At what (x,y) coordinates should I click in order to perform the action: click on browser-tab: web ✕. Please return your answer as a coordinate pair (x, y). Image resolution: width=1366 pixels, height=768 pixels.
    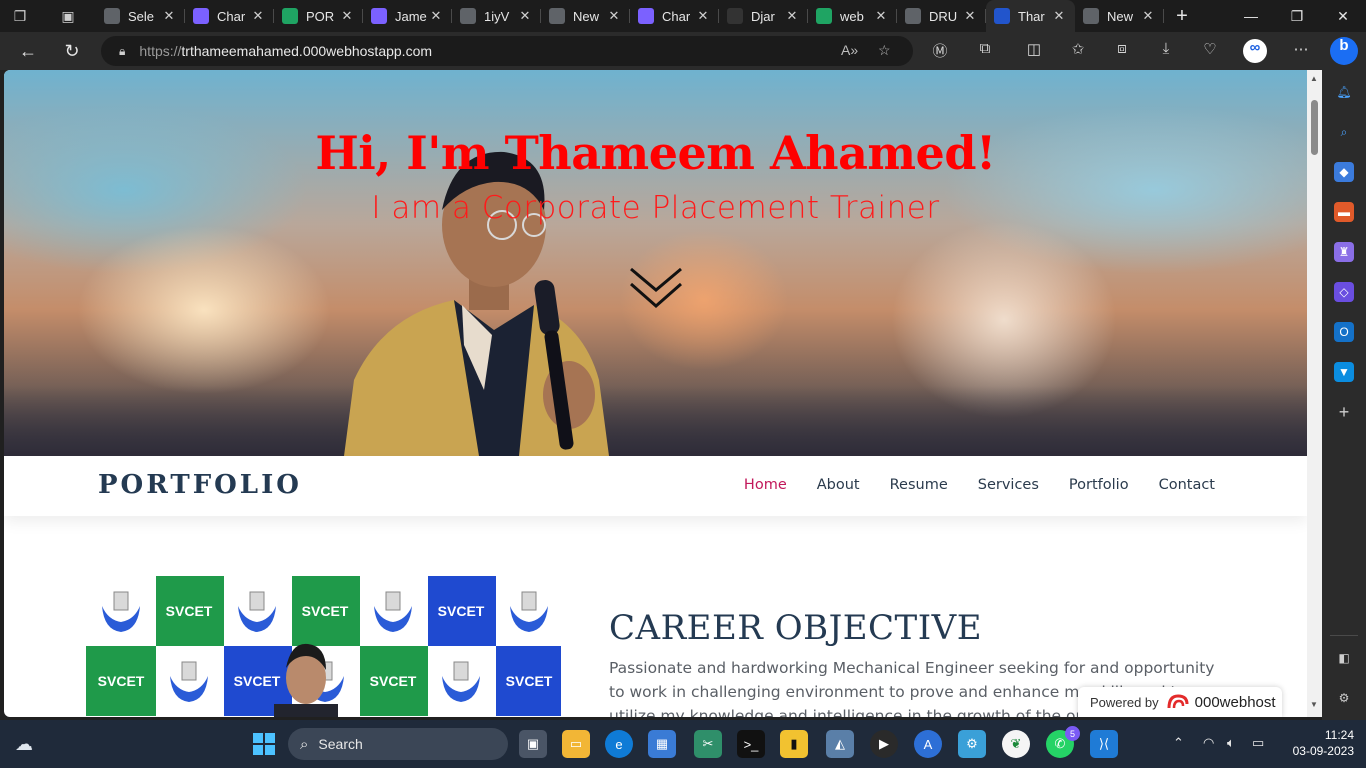
    Looking at the image, I should click on (852, 16).